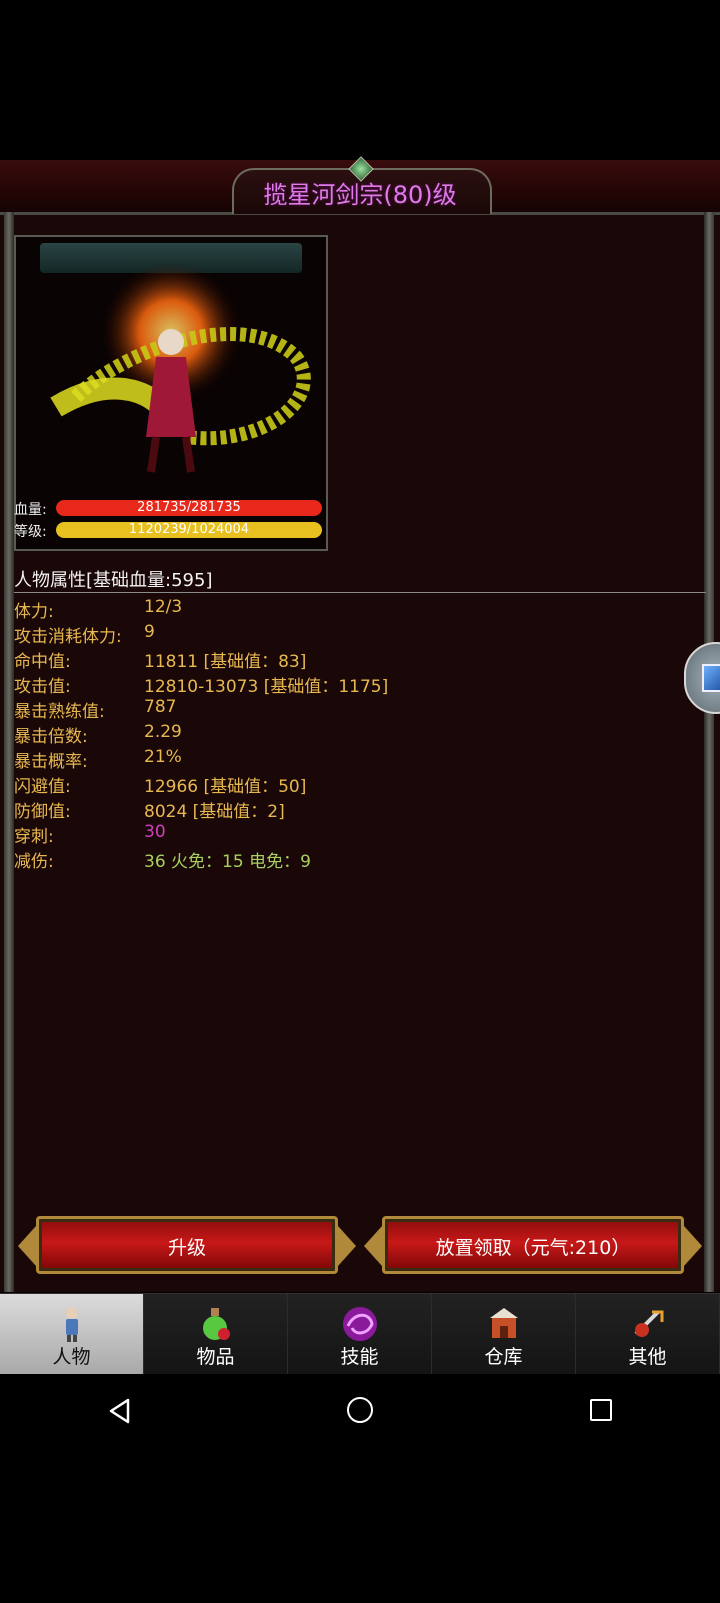  I want to click on attr-label-damage-reduction: 减伤:, so click(34, 862).